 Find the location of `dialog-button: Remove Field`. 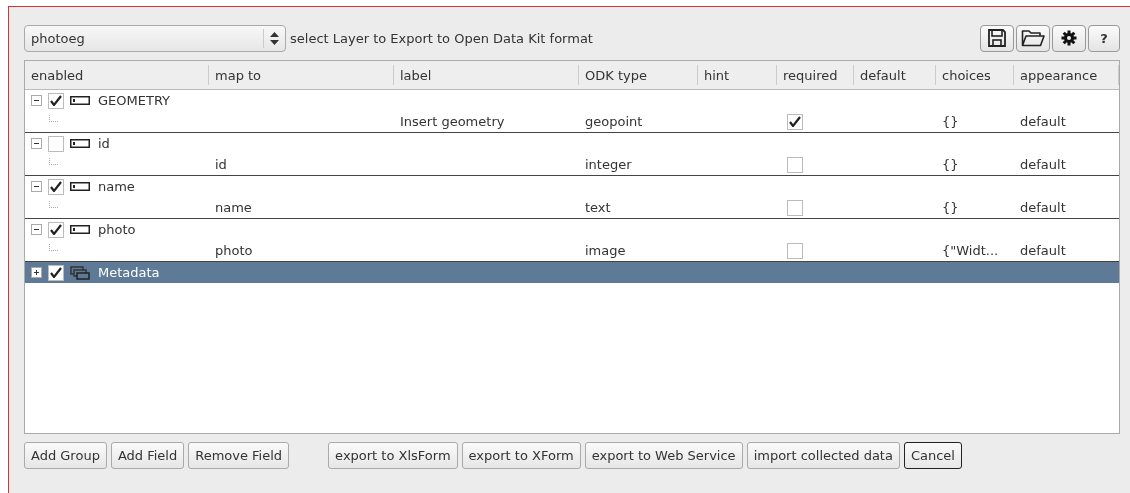

dialog-button: Remove Field is located at coordinates (239, 455).